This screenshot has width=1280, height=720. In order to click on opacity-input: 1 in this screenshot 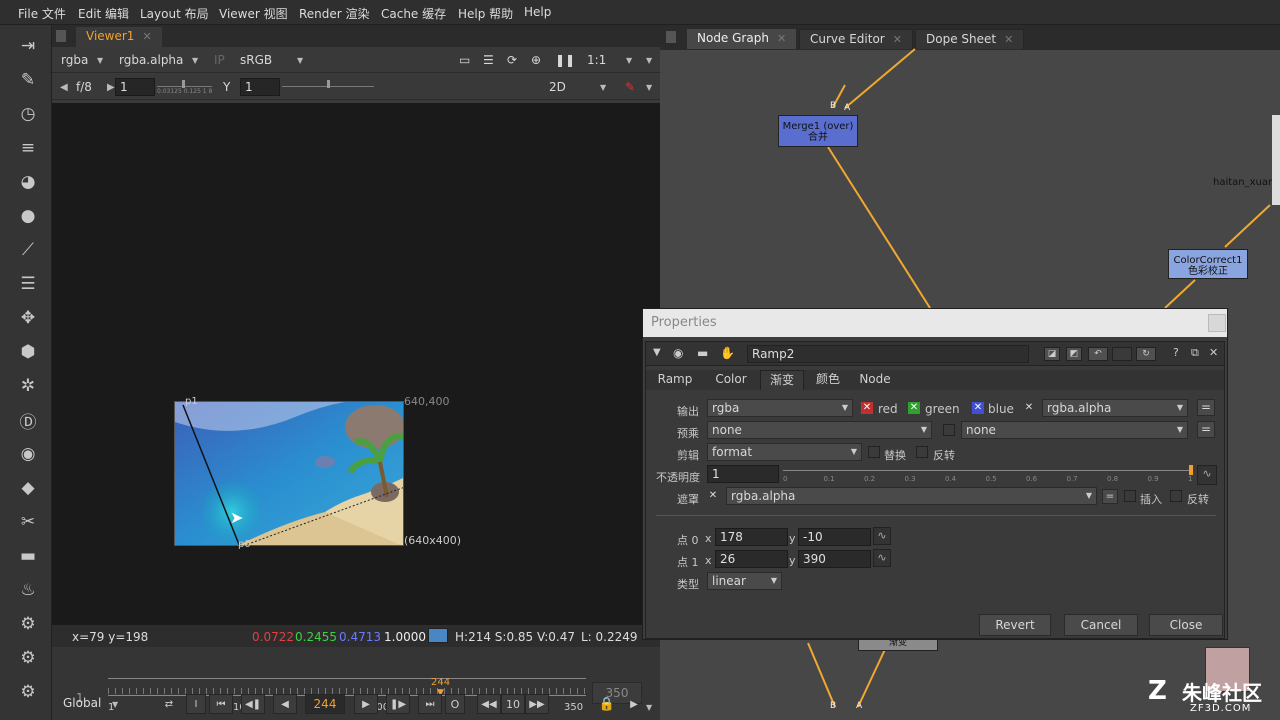, I will do `click(743, 474)`.